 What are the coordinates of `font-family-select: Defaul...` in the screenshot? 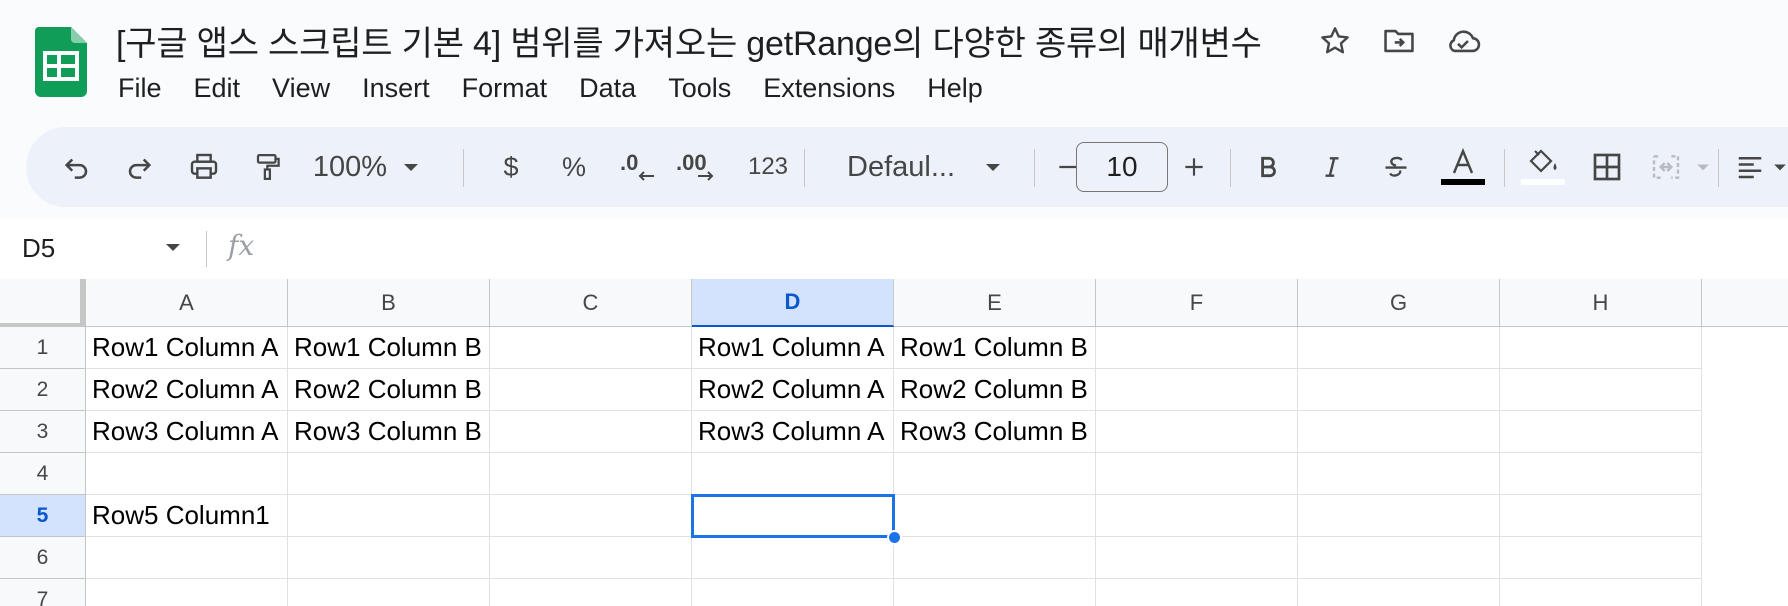 It's located at (901, 167).